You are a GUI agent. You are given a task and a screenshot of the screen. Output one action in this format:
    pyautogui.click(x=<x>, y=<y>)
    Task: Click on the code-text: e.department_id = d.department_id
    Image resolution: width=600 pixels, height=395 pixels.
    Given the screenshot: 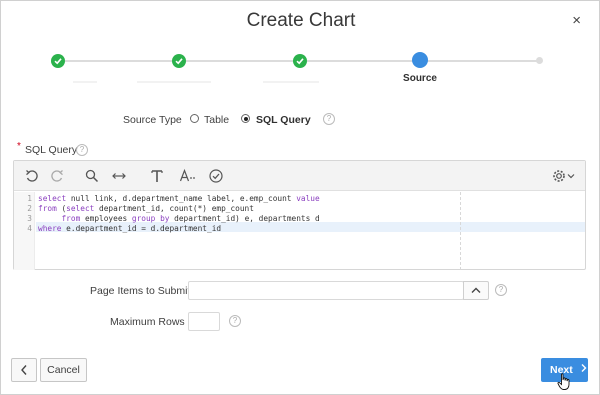 What is the action you would take?
    pyautogui.click(x=141, y=228)
    